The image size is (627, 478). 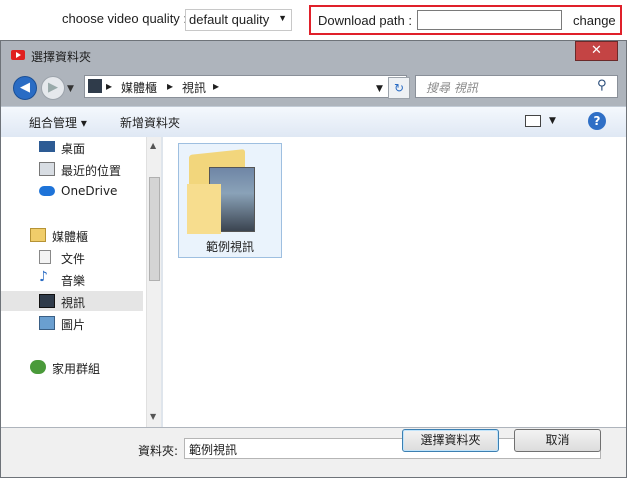 I want to click on arrow-right-icon: ▶, so click(x=53, y=87).